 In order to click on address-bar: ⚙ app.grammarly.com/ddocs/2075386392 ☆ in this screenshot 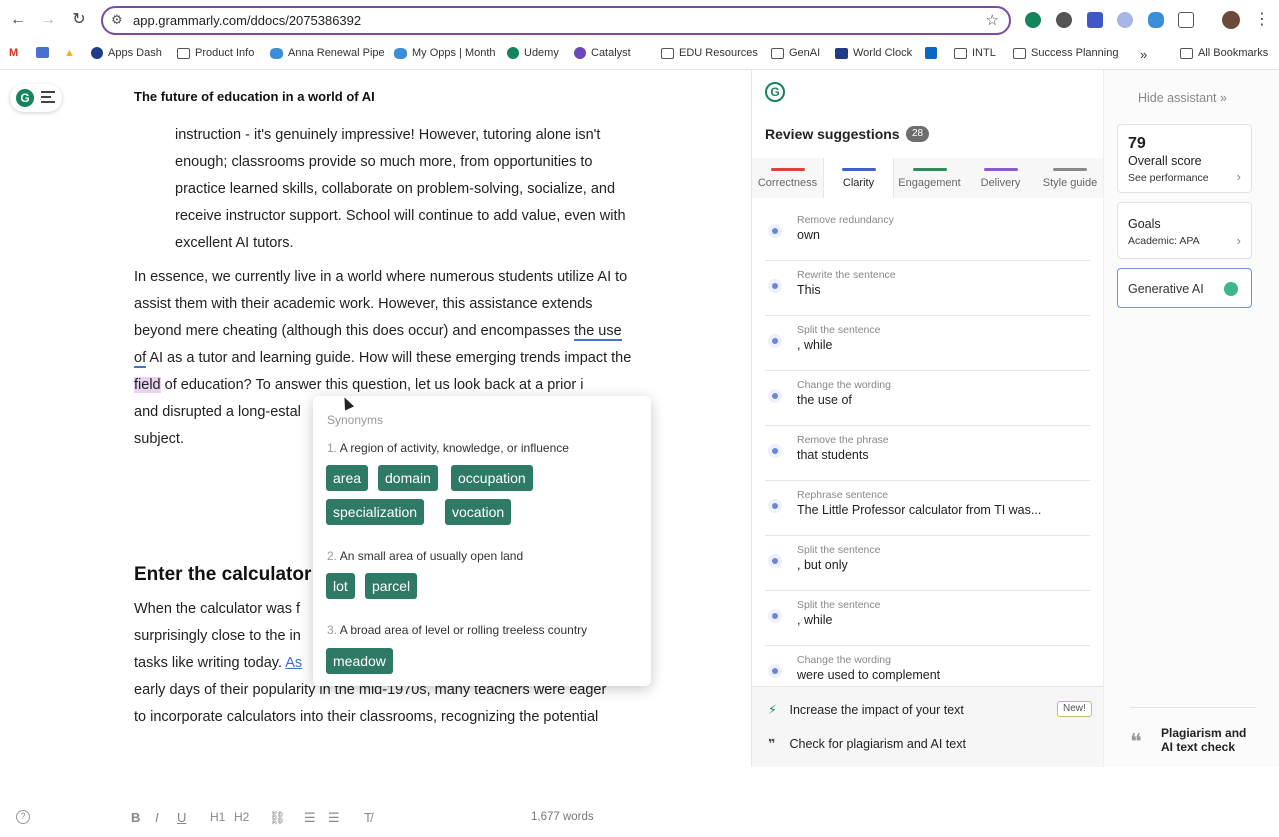, I will do `click(556, 20)`.